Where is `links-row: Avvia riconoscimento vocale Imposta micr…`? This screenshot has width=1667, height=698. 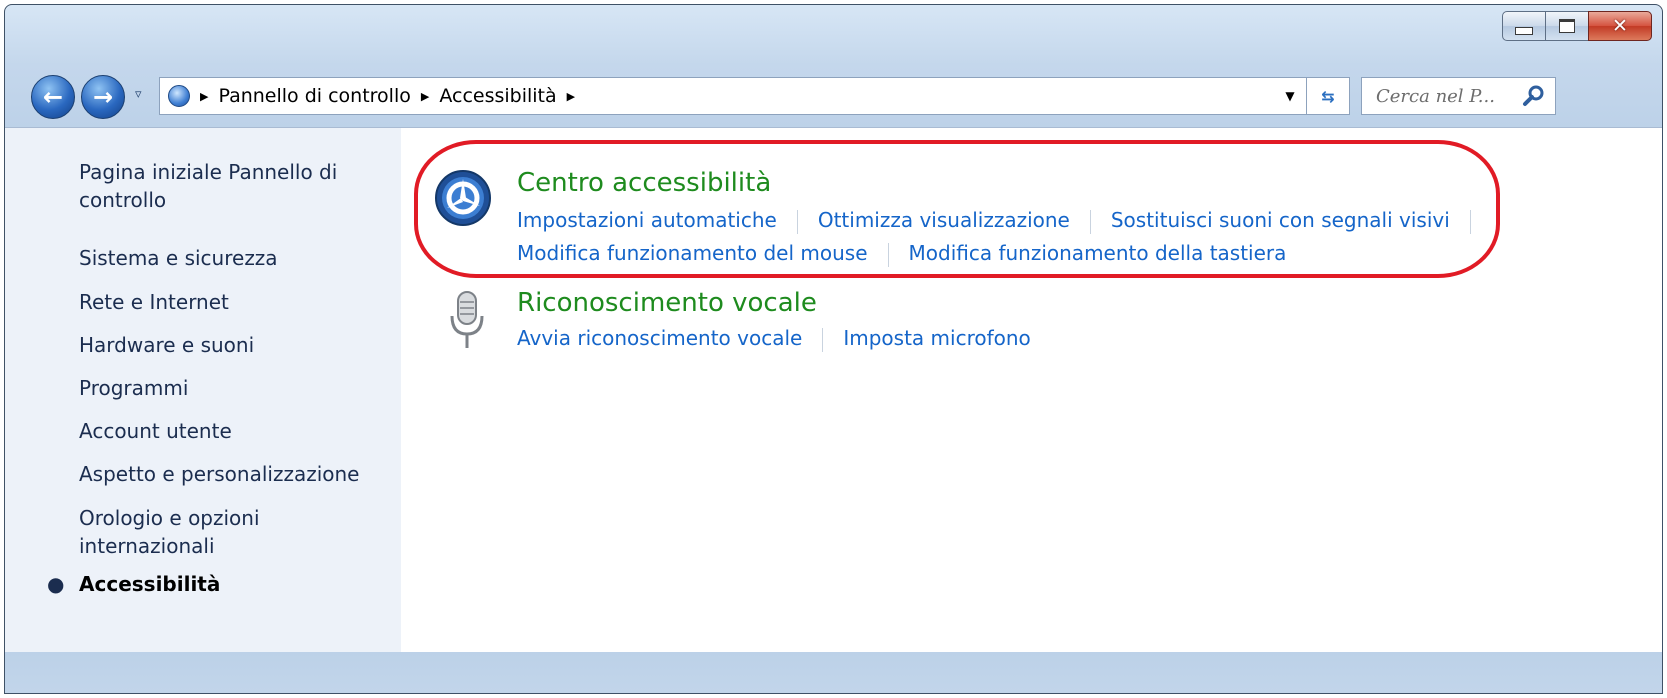 links-row: Avvia riconoscimento vocale Imposta micr… is located at coordinates (774, 339).